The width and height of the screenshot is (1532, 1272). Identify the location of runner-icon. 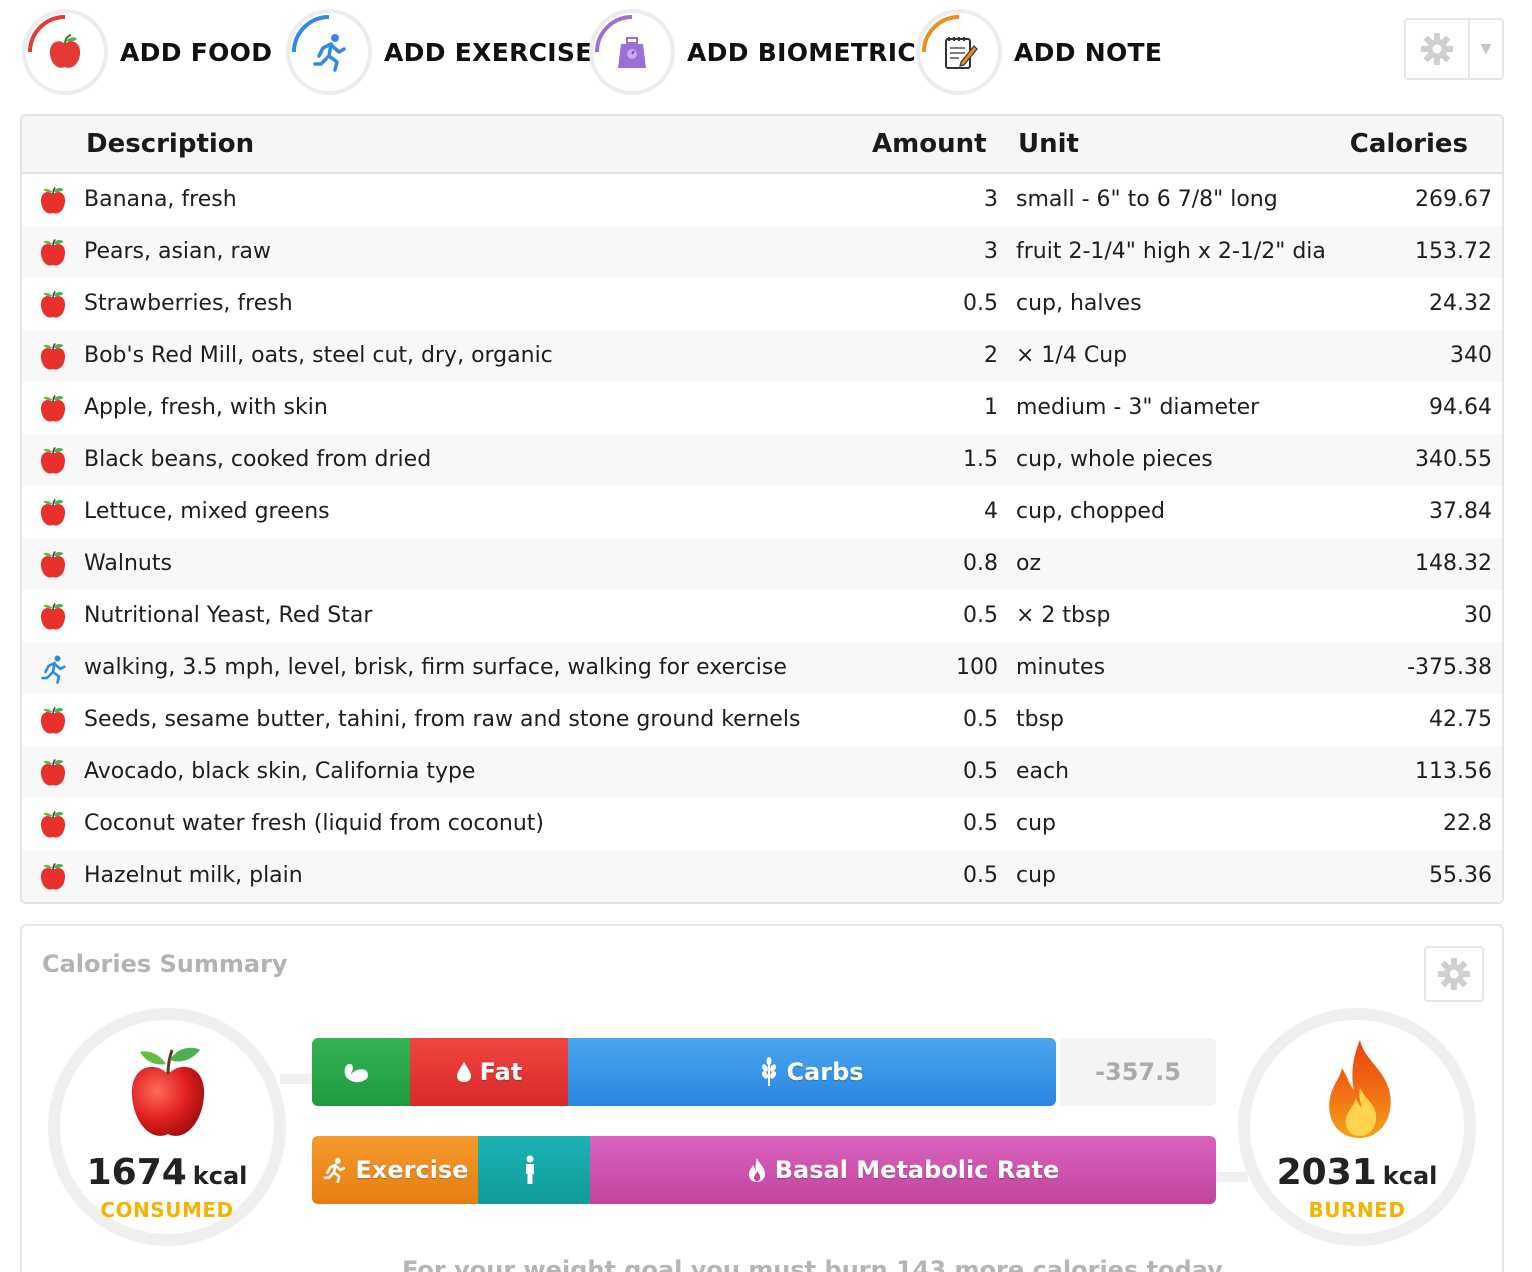
(335, 1170).